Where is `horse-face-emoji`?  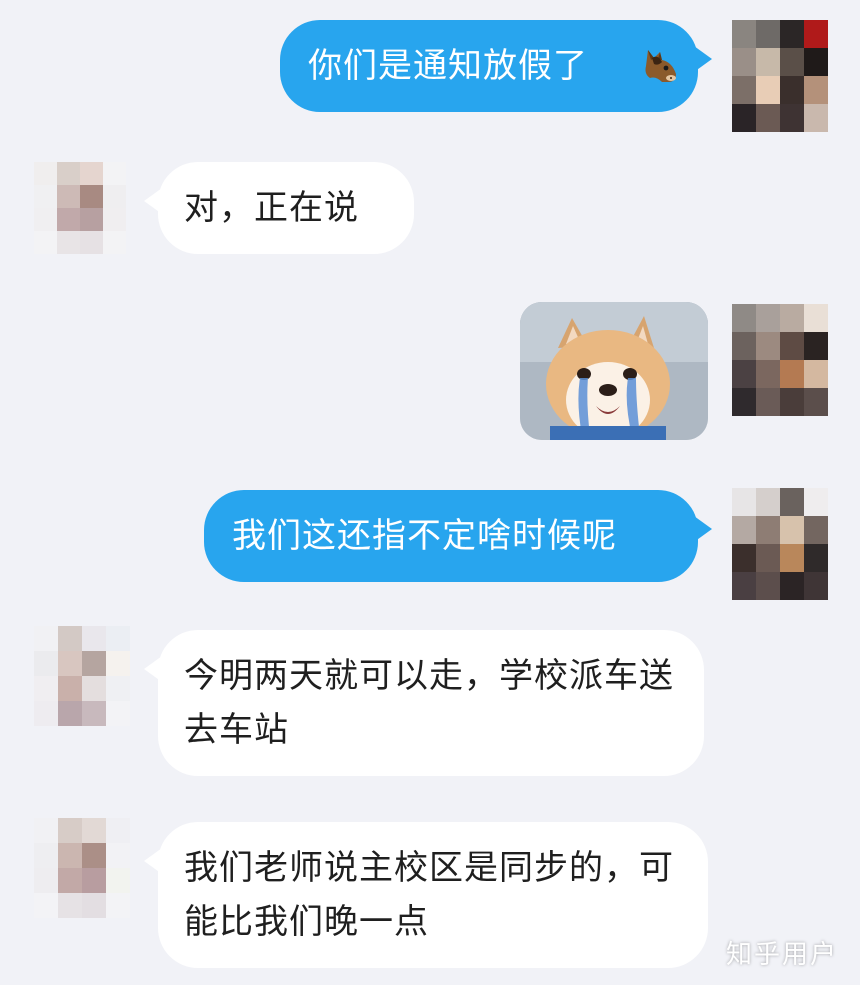 horse-face-emoji is located at coordinates (660, 66).